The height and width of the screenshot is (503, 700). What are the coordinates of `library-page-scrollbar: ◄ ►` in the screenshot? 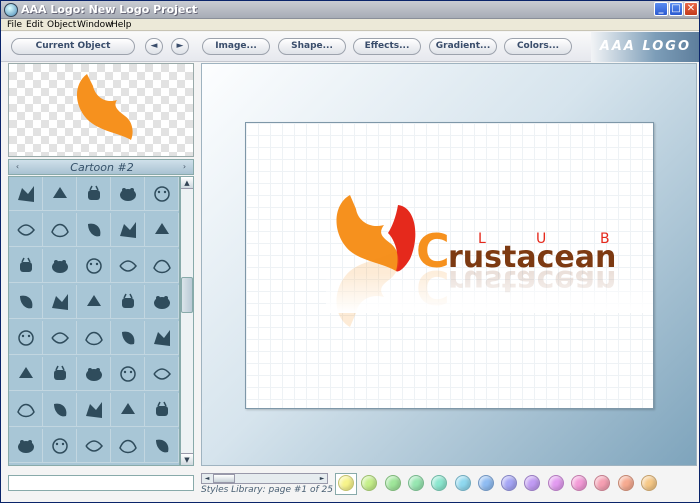 It's located at (264, 478).